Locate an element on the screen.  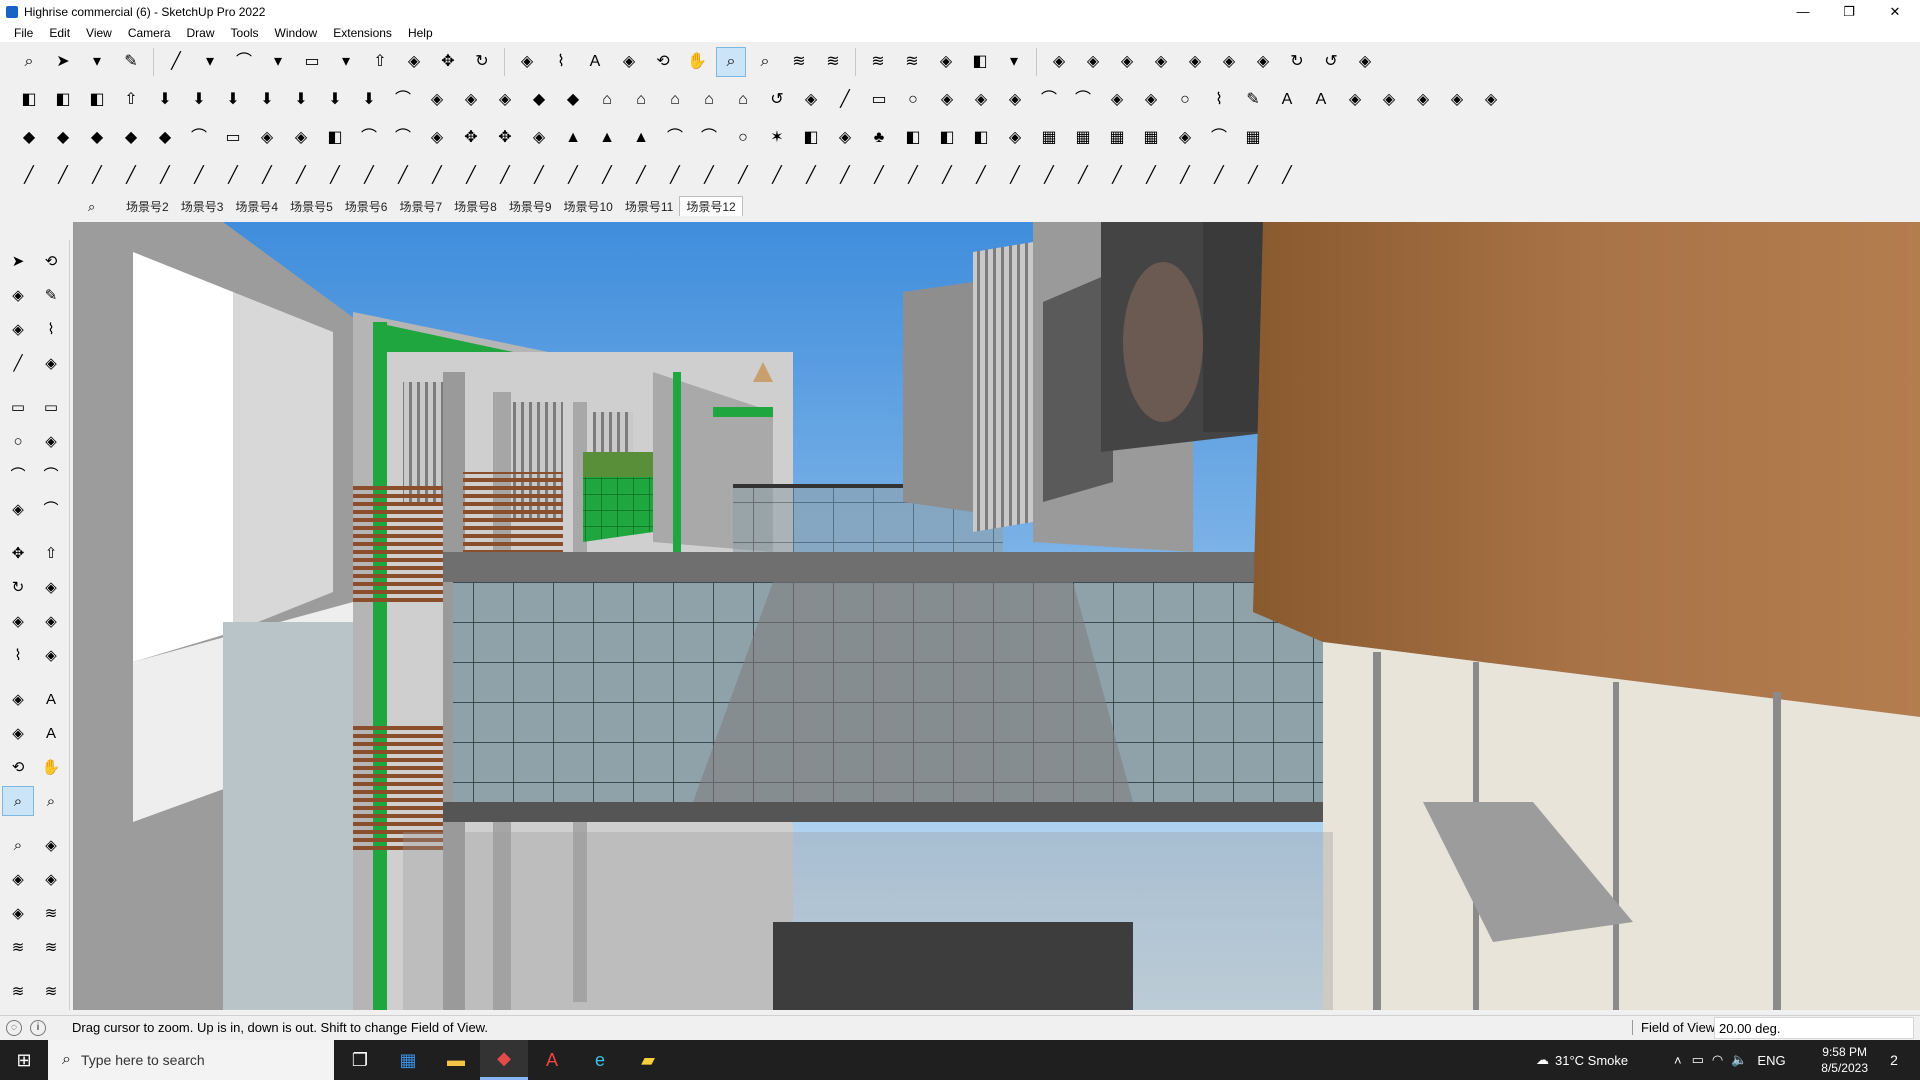
freehand-tool-icon: ◈ is located at coordinates (51, 363).